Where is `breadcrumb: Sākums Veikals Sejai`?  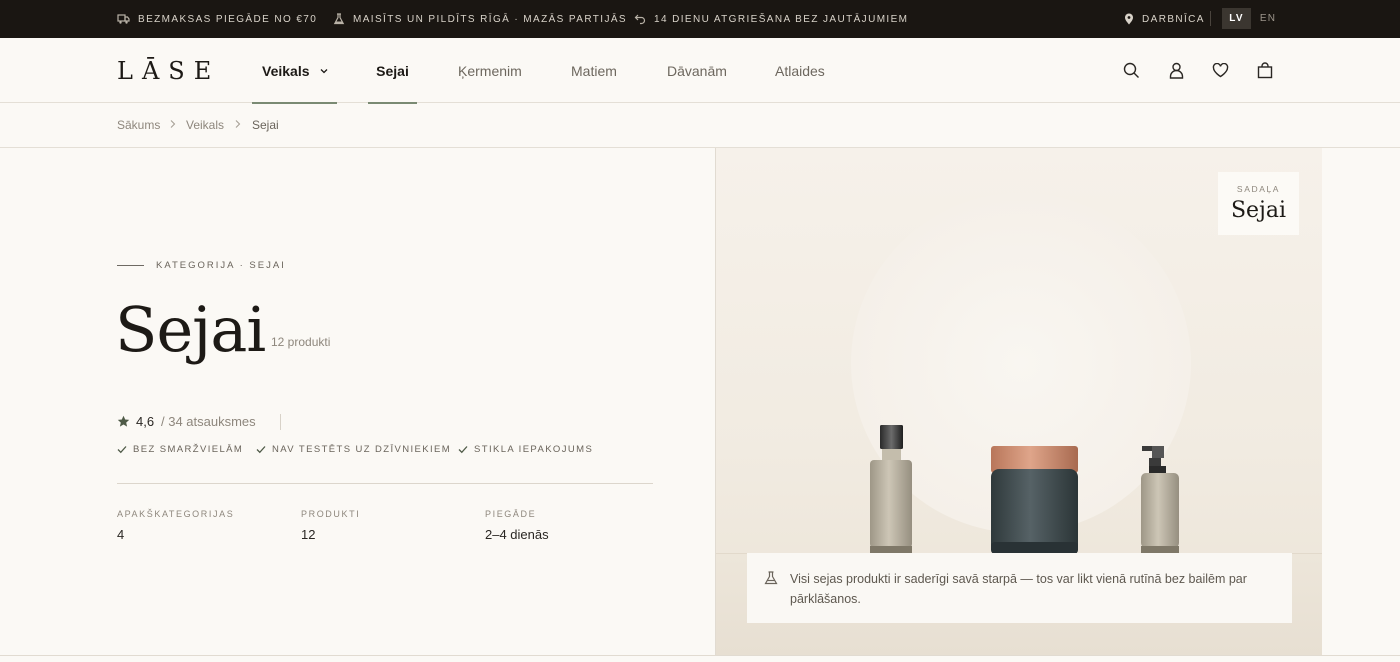 breadcrumb: Sākums Veikals Sejai is located at coordinates (700, 125).